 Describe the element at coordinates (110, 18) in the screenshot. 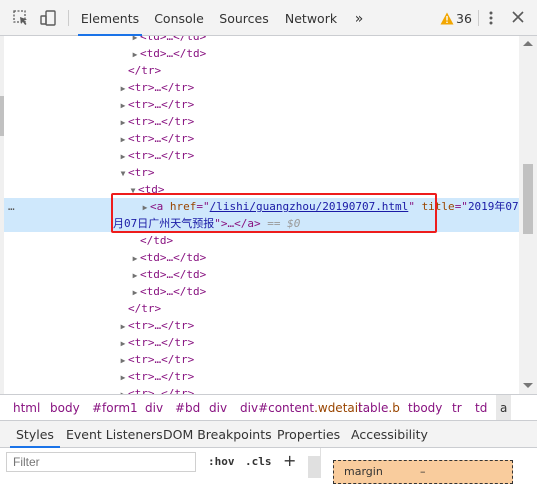

I see `tab-elements: Elements` at that location.